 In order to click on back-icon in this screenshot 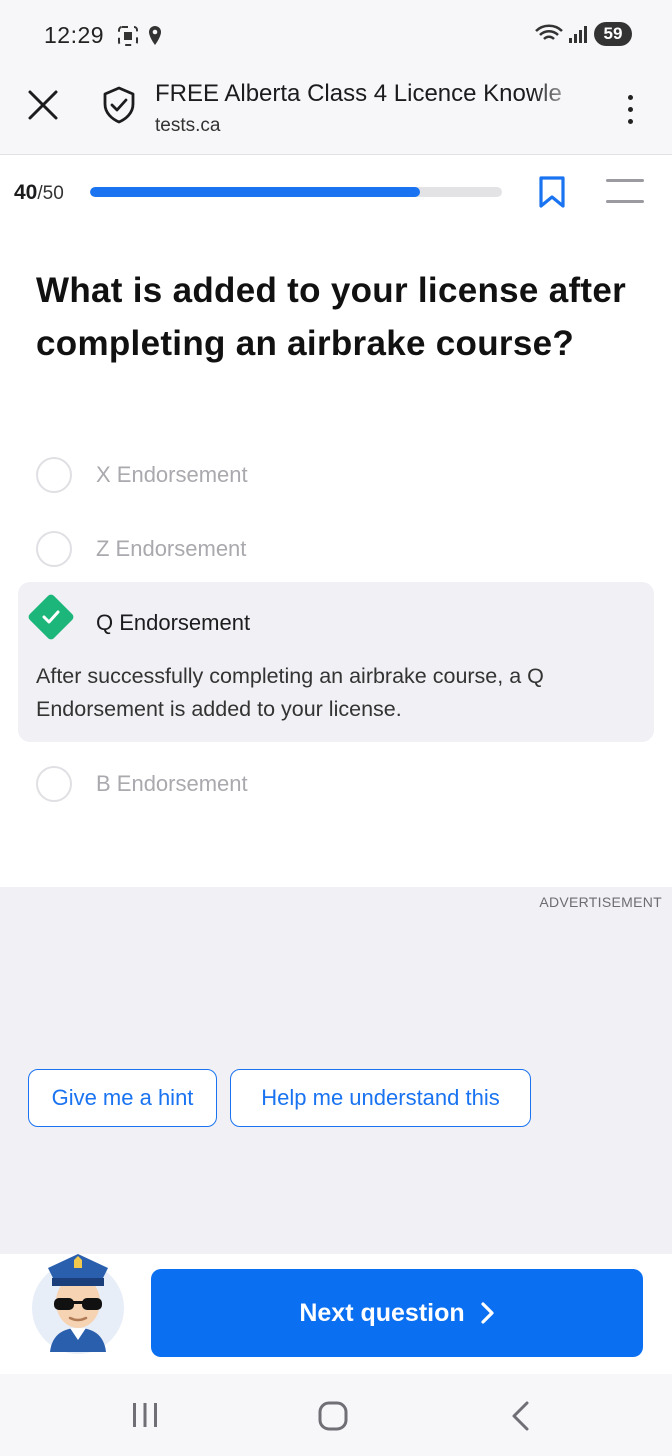, I will do `click(521, 1418)`.